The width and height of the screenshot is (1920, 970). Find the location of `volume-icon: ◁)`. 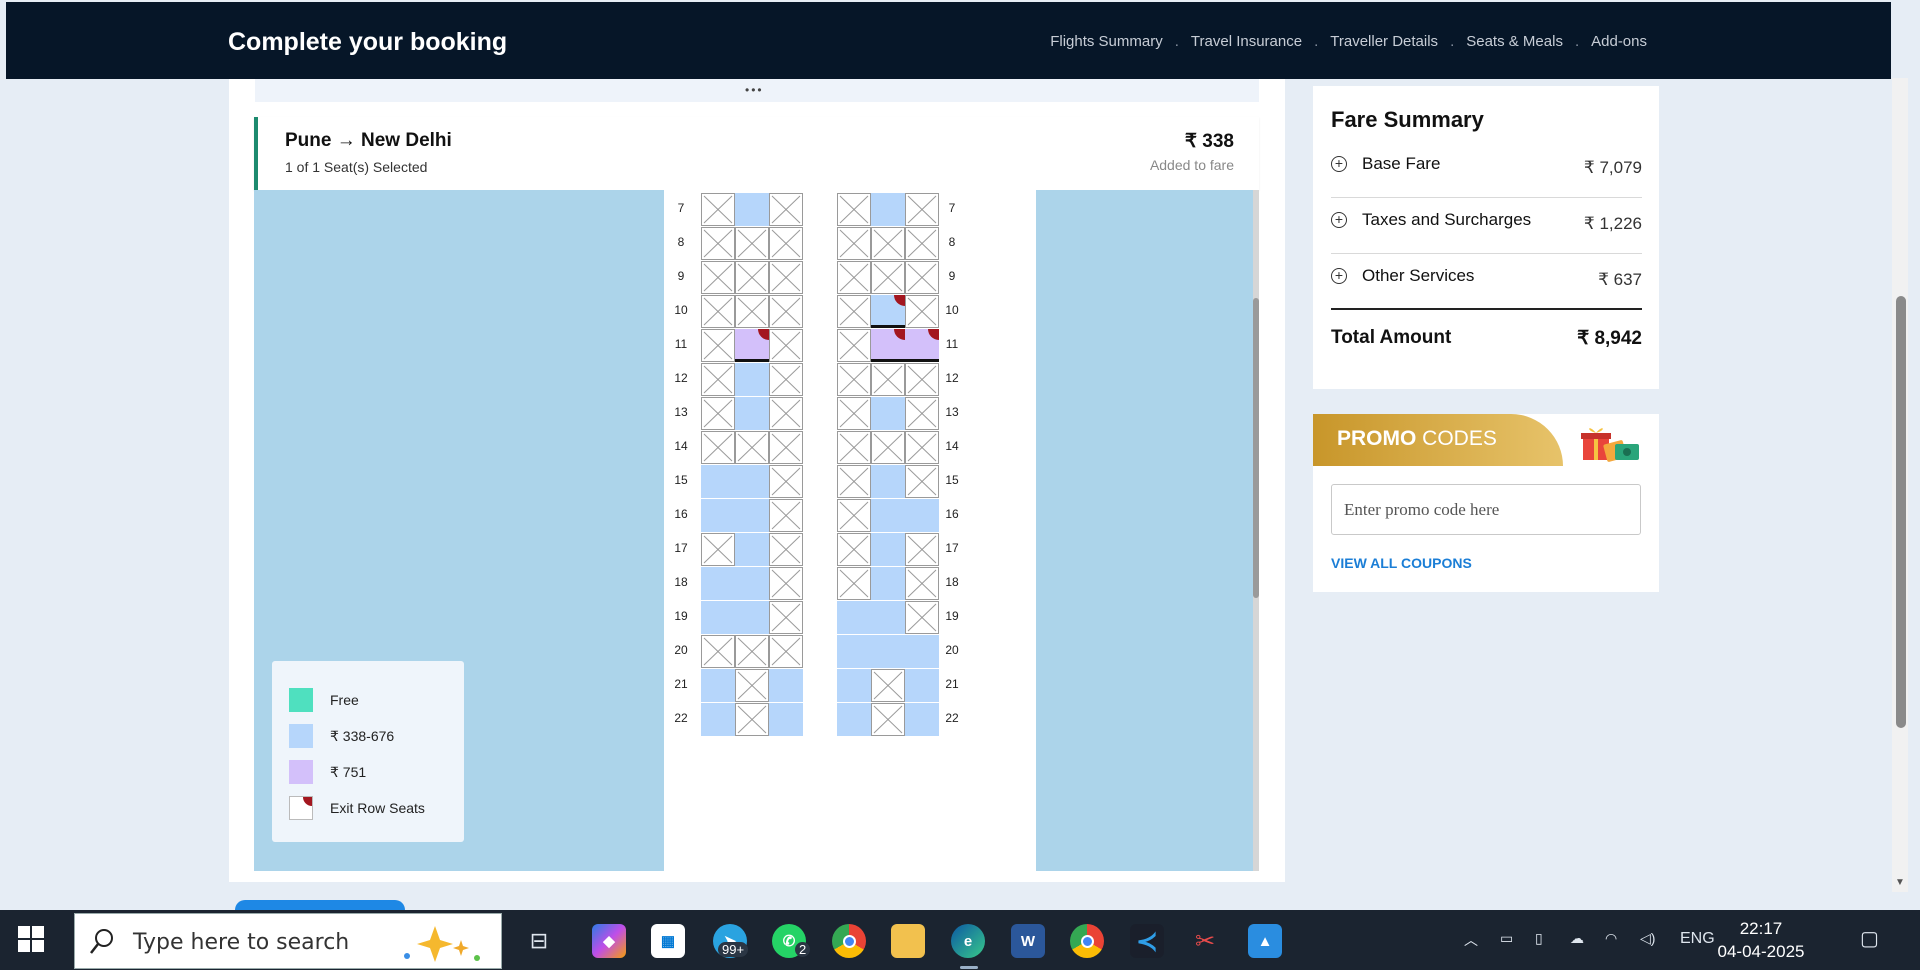

volume-icon: ◁) is located at coordinates (1647, 938).